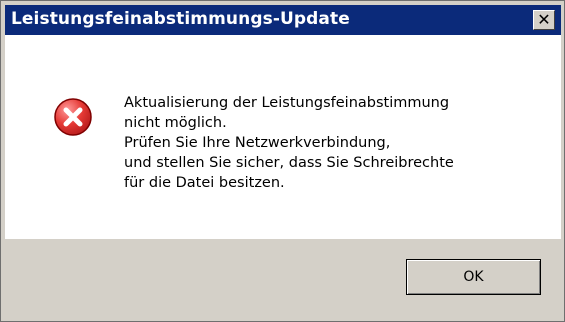  What do you see at coordinates (257, 143) in the screenshot?
I see `message-line: Prüfen Sie Ihre Netzwerkverbindung,` at bounding box center [257, 143].